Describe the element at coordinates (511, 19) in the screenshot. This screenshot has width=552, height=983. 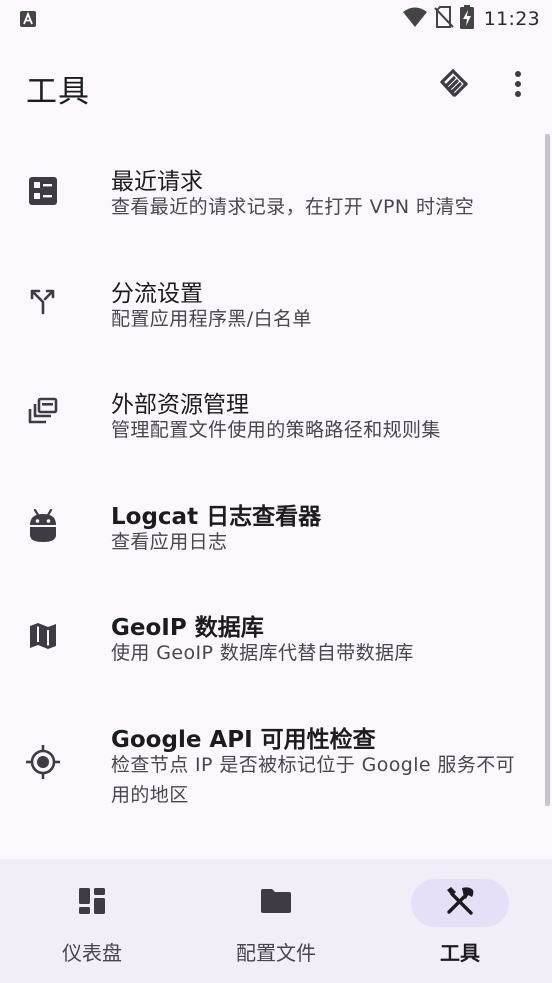
I see `status-time: 11:23` at that location.